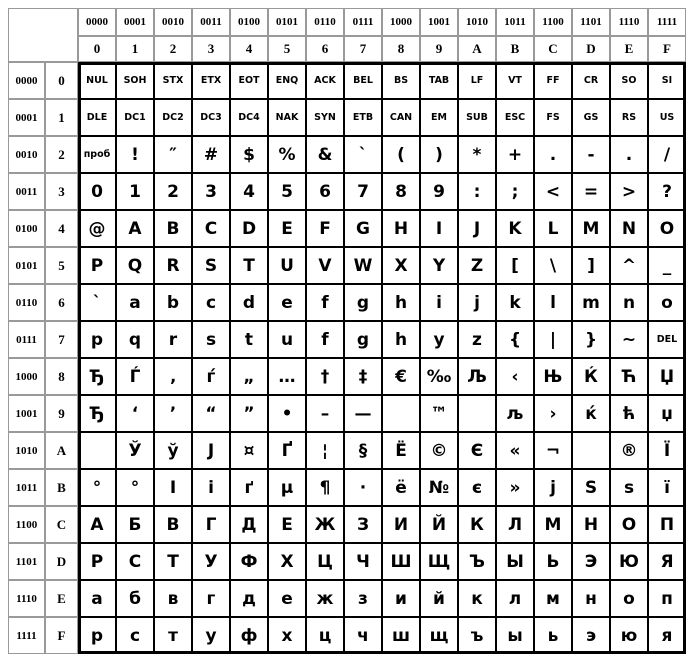 The width and height of the screenshot is (695, 661). What do you see at coordinates (135, 228) in the screenshot?
I see `char-cell: A` at bounding box center [135, 228].